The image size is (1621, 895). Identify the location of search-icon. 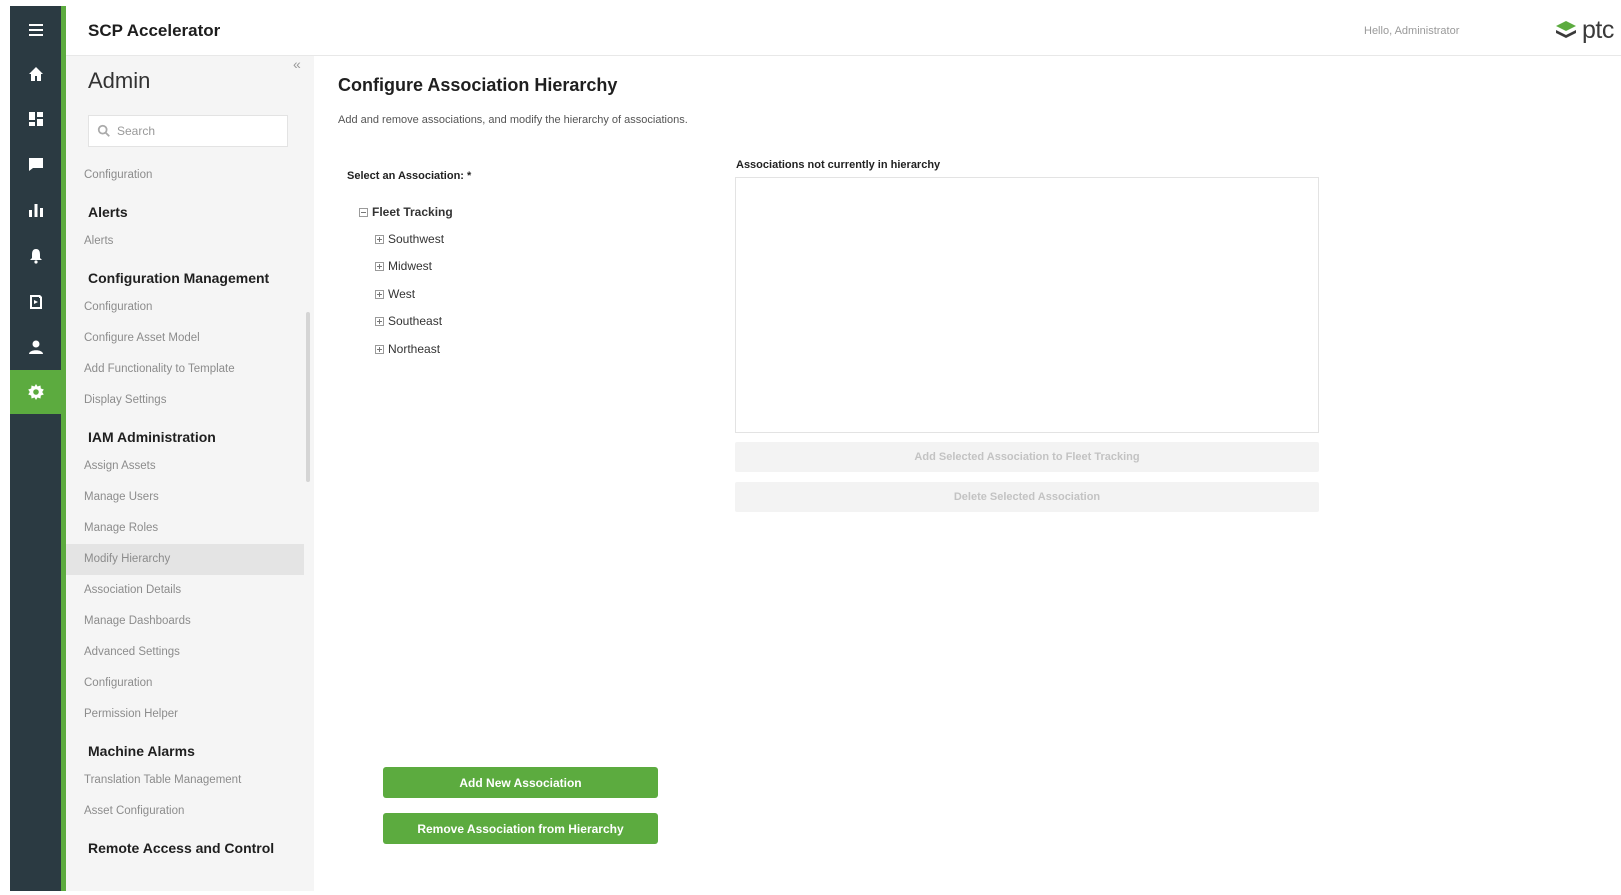
(103, 130).